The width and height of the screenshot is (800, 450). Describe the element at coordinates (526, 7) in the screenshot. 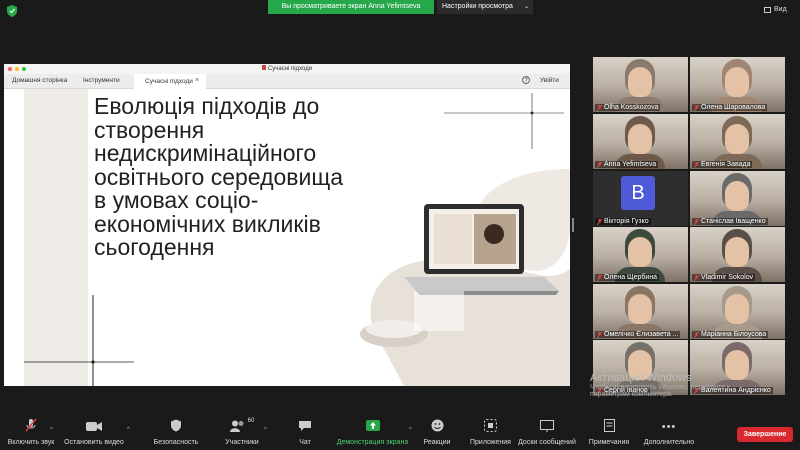

I see `chevron-down-icon: ⌄` at that location.